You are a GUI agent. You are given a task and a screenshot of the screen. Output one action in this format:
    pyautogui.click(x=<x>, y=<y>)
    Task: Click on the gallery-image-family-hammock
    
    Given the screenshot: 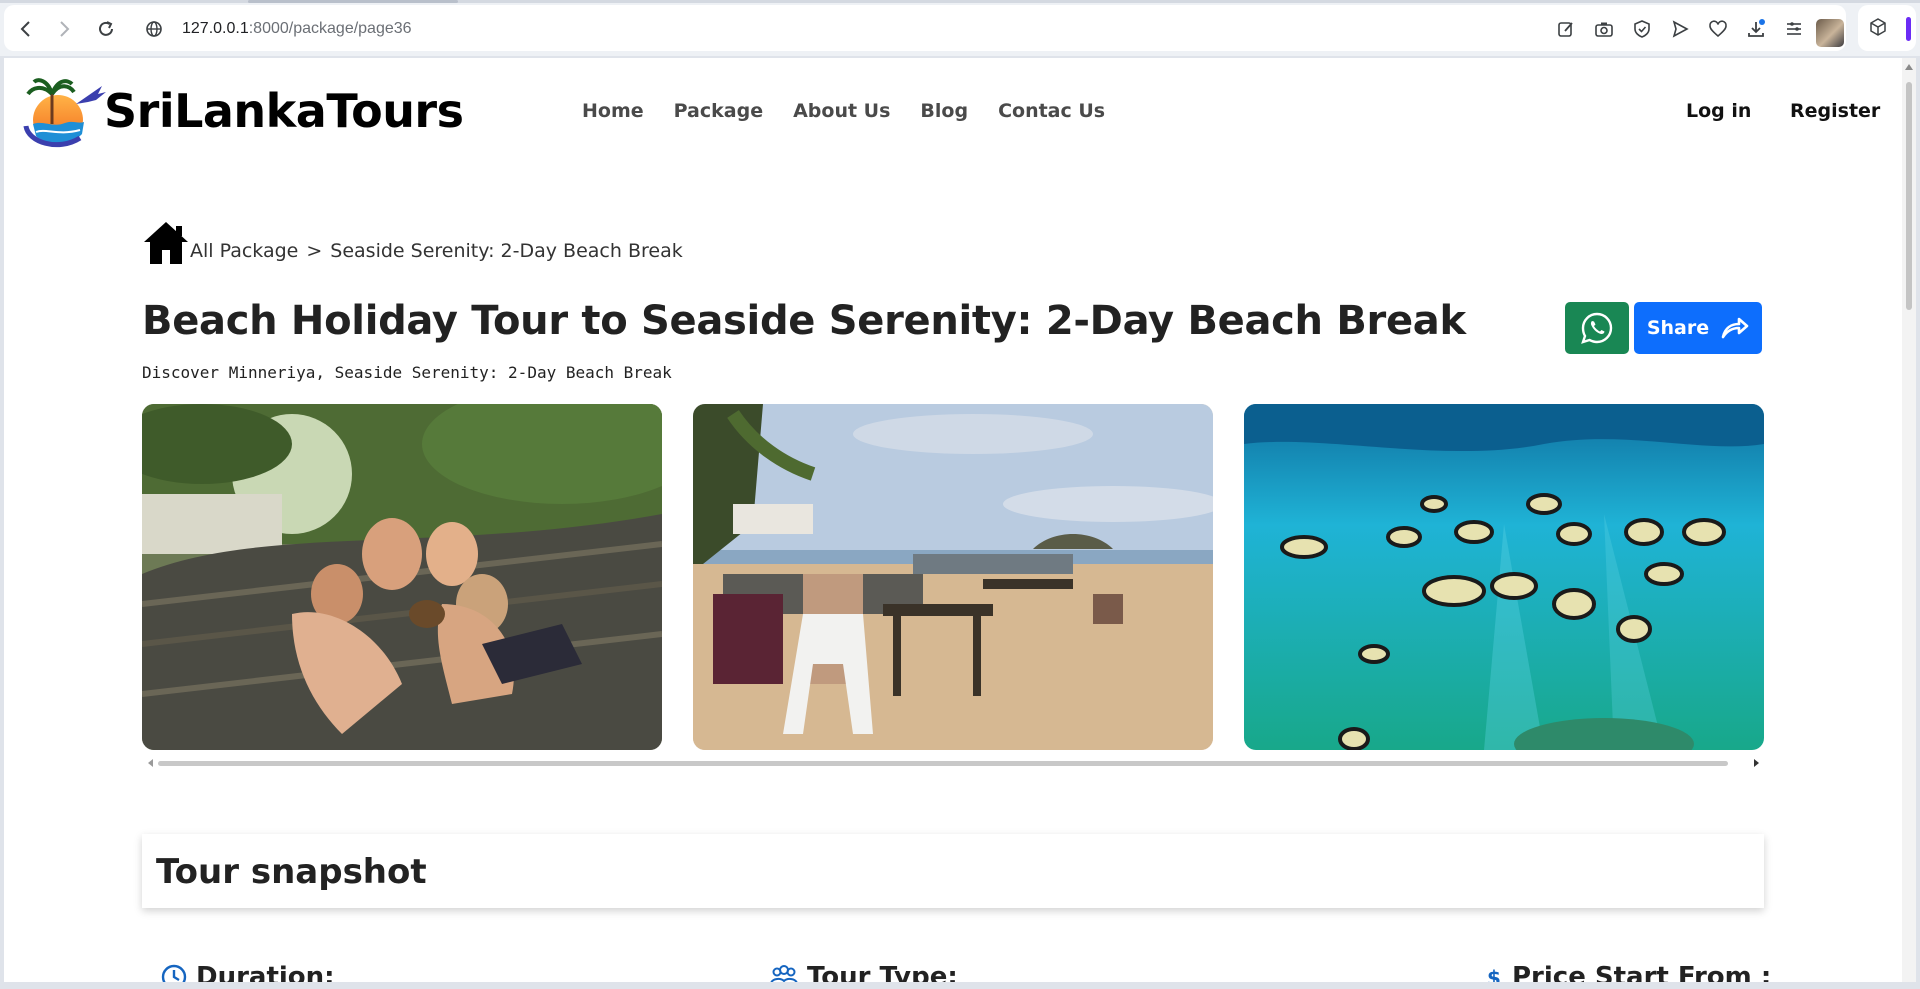 What is the action you would take?
    pyautogui.click(x=402, y=577)
    